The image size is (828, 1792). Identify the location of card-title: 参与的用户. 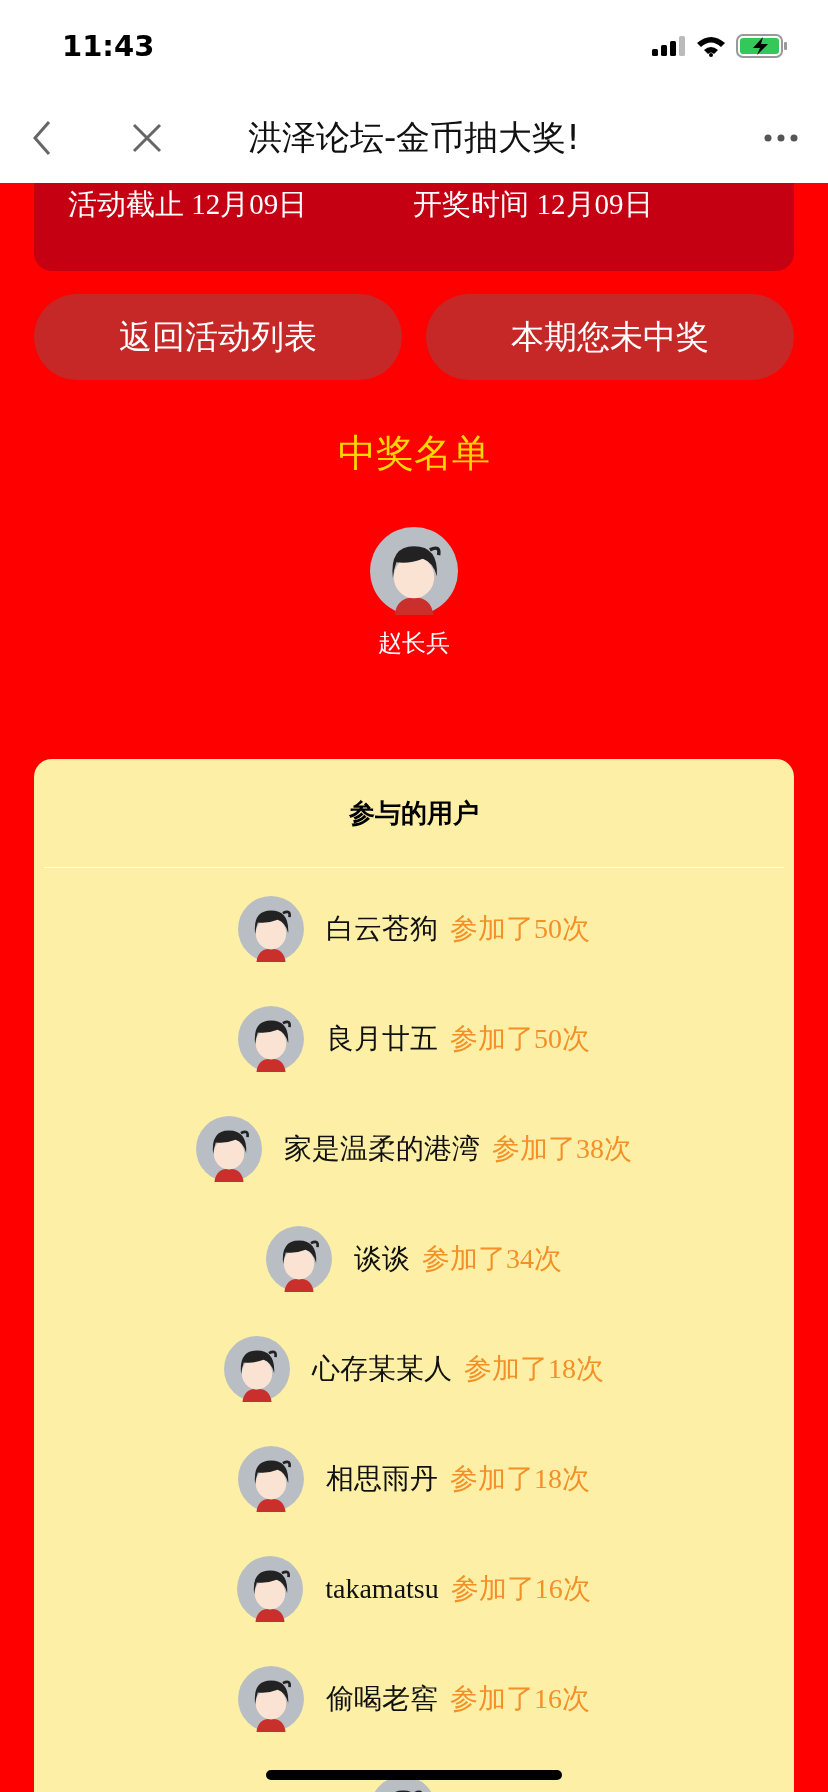
(414, 813).